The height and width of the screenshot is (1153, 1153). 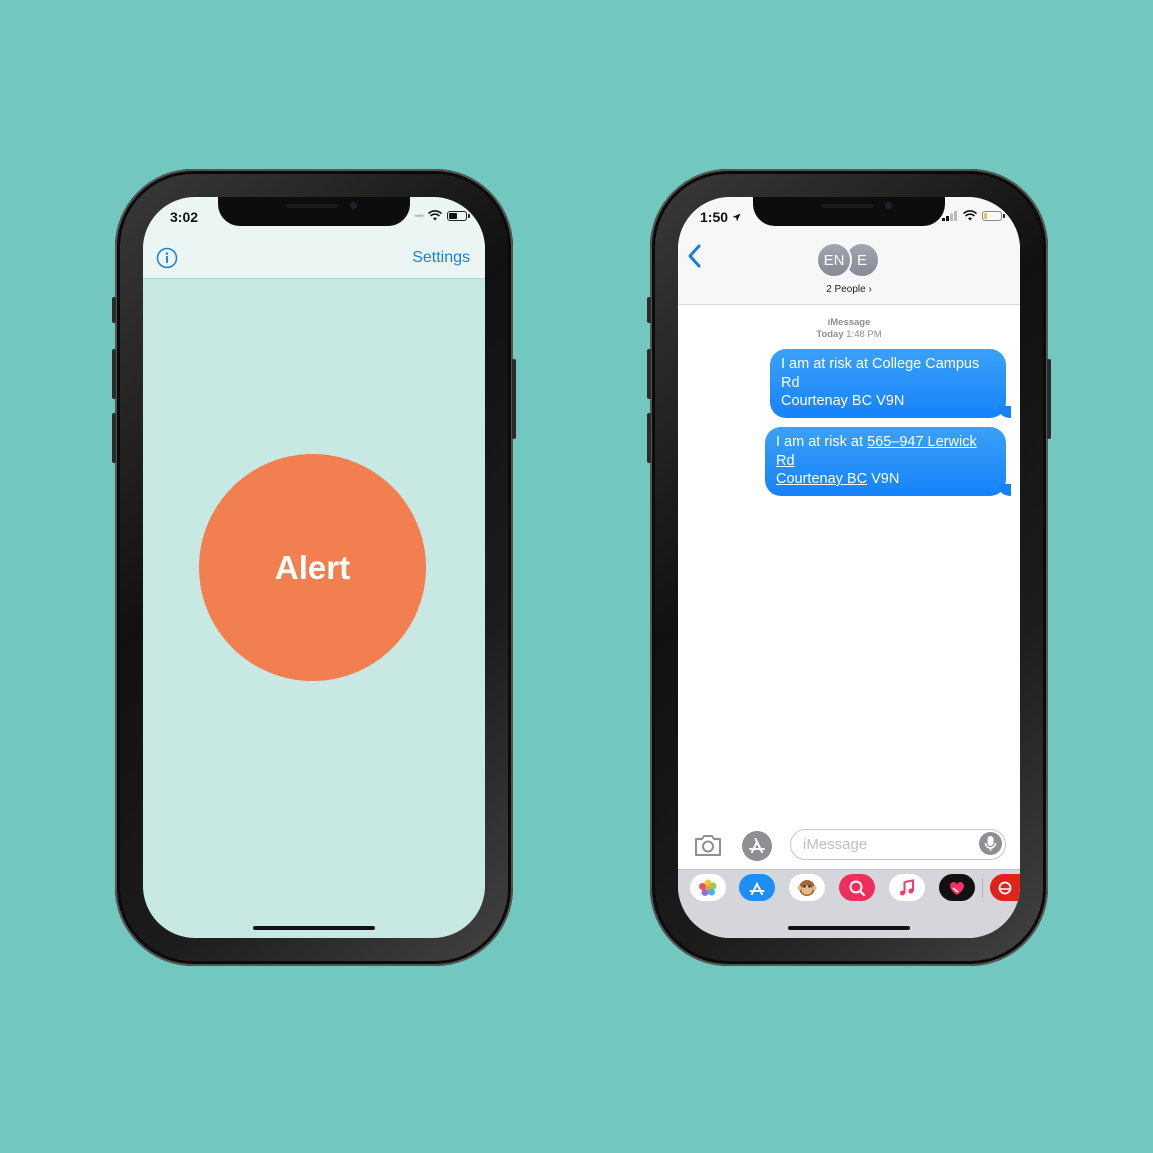 I want to click on location-arrow-icon, so click(x=736, y=217).